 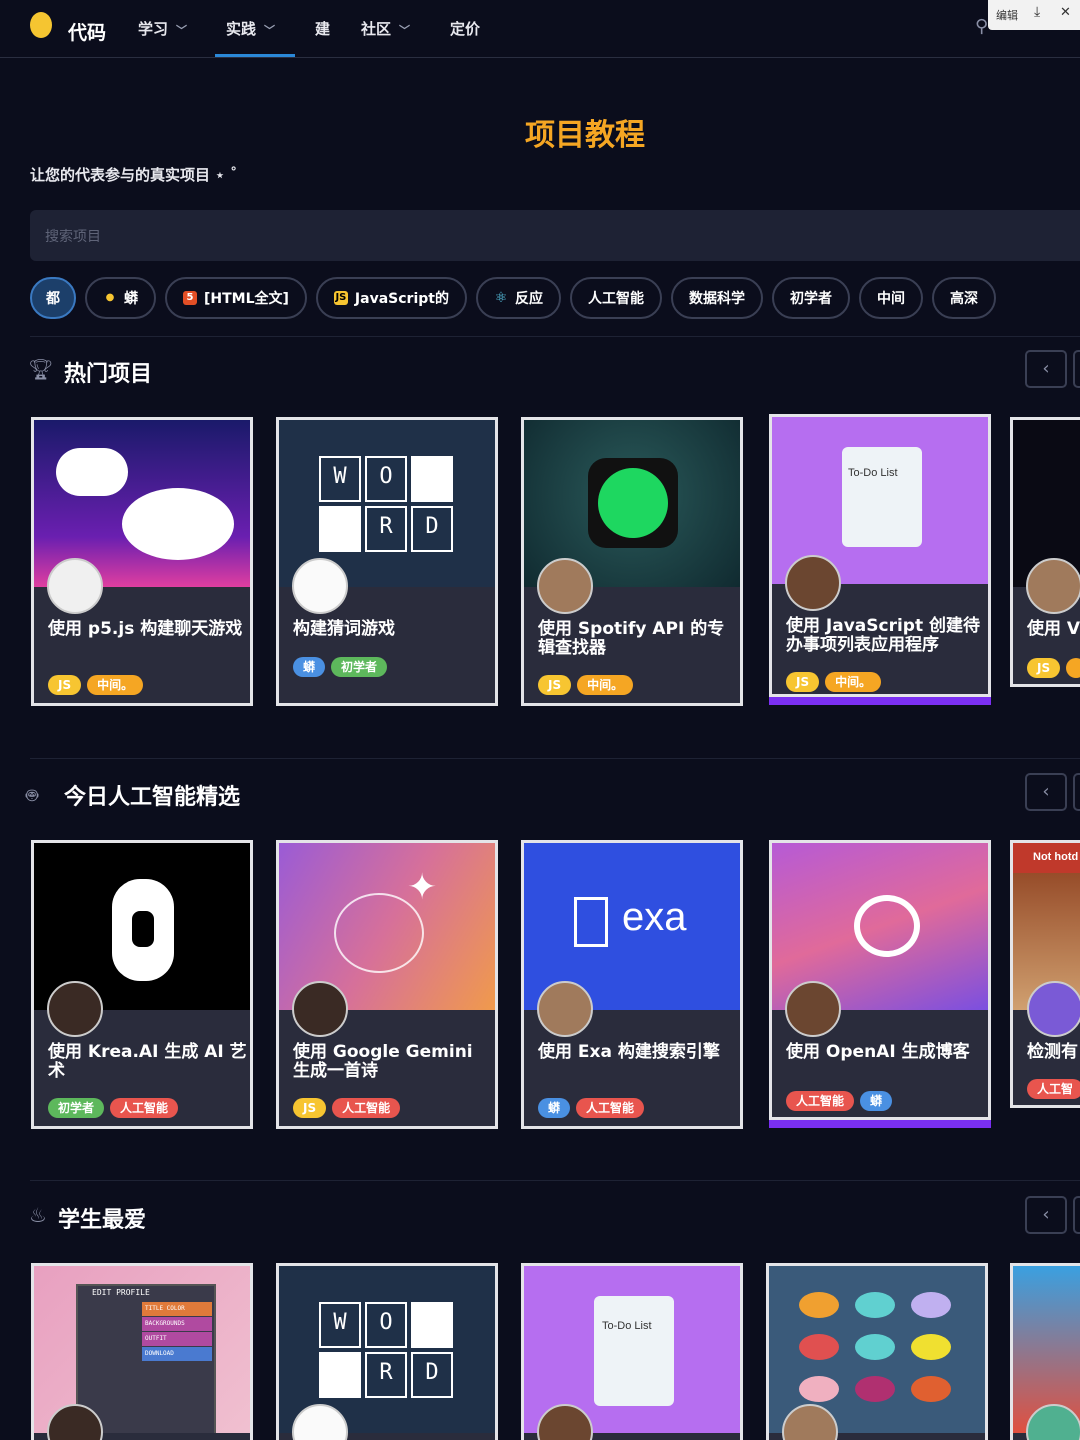 I want to click on section-title: 热门项目, so click(x=108, y=374).